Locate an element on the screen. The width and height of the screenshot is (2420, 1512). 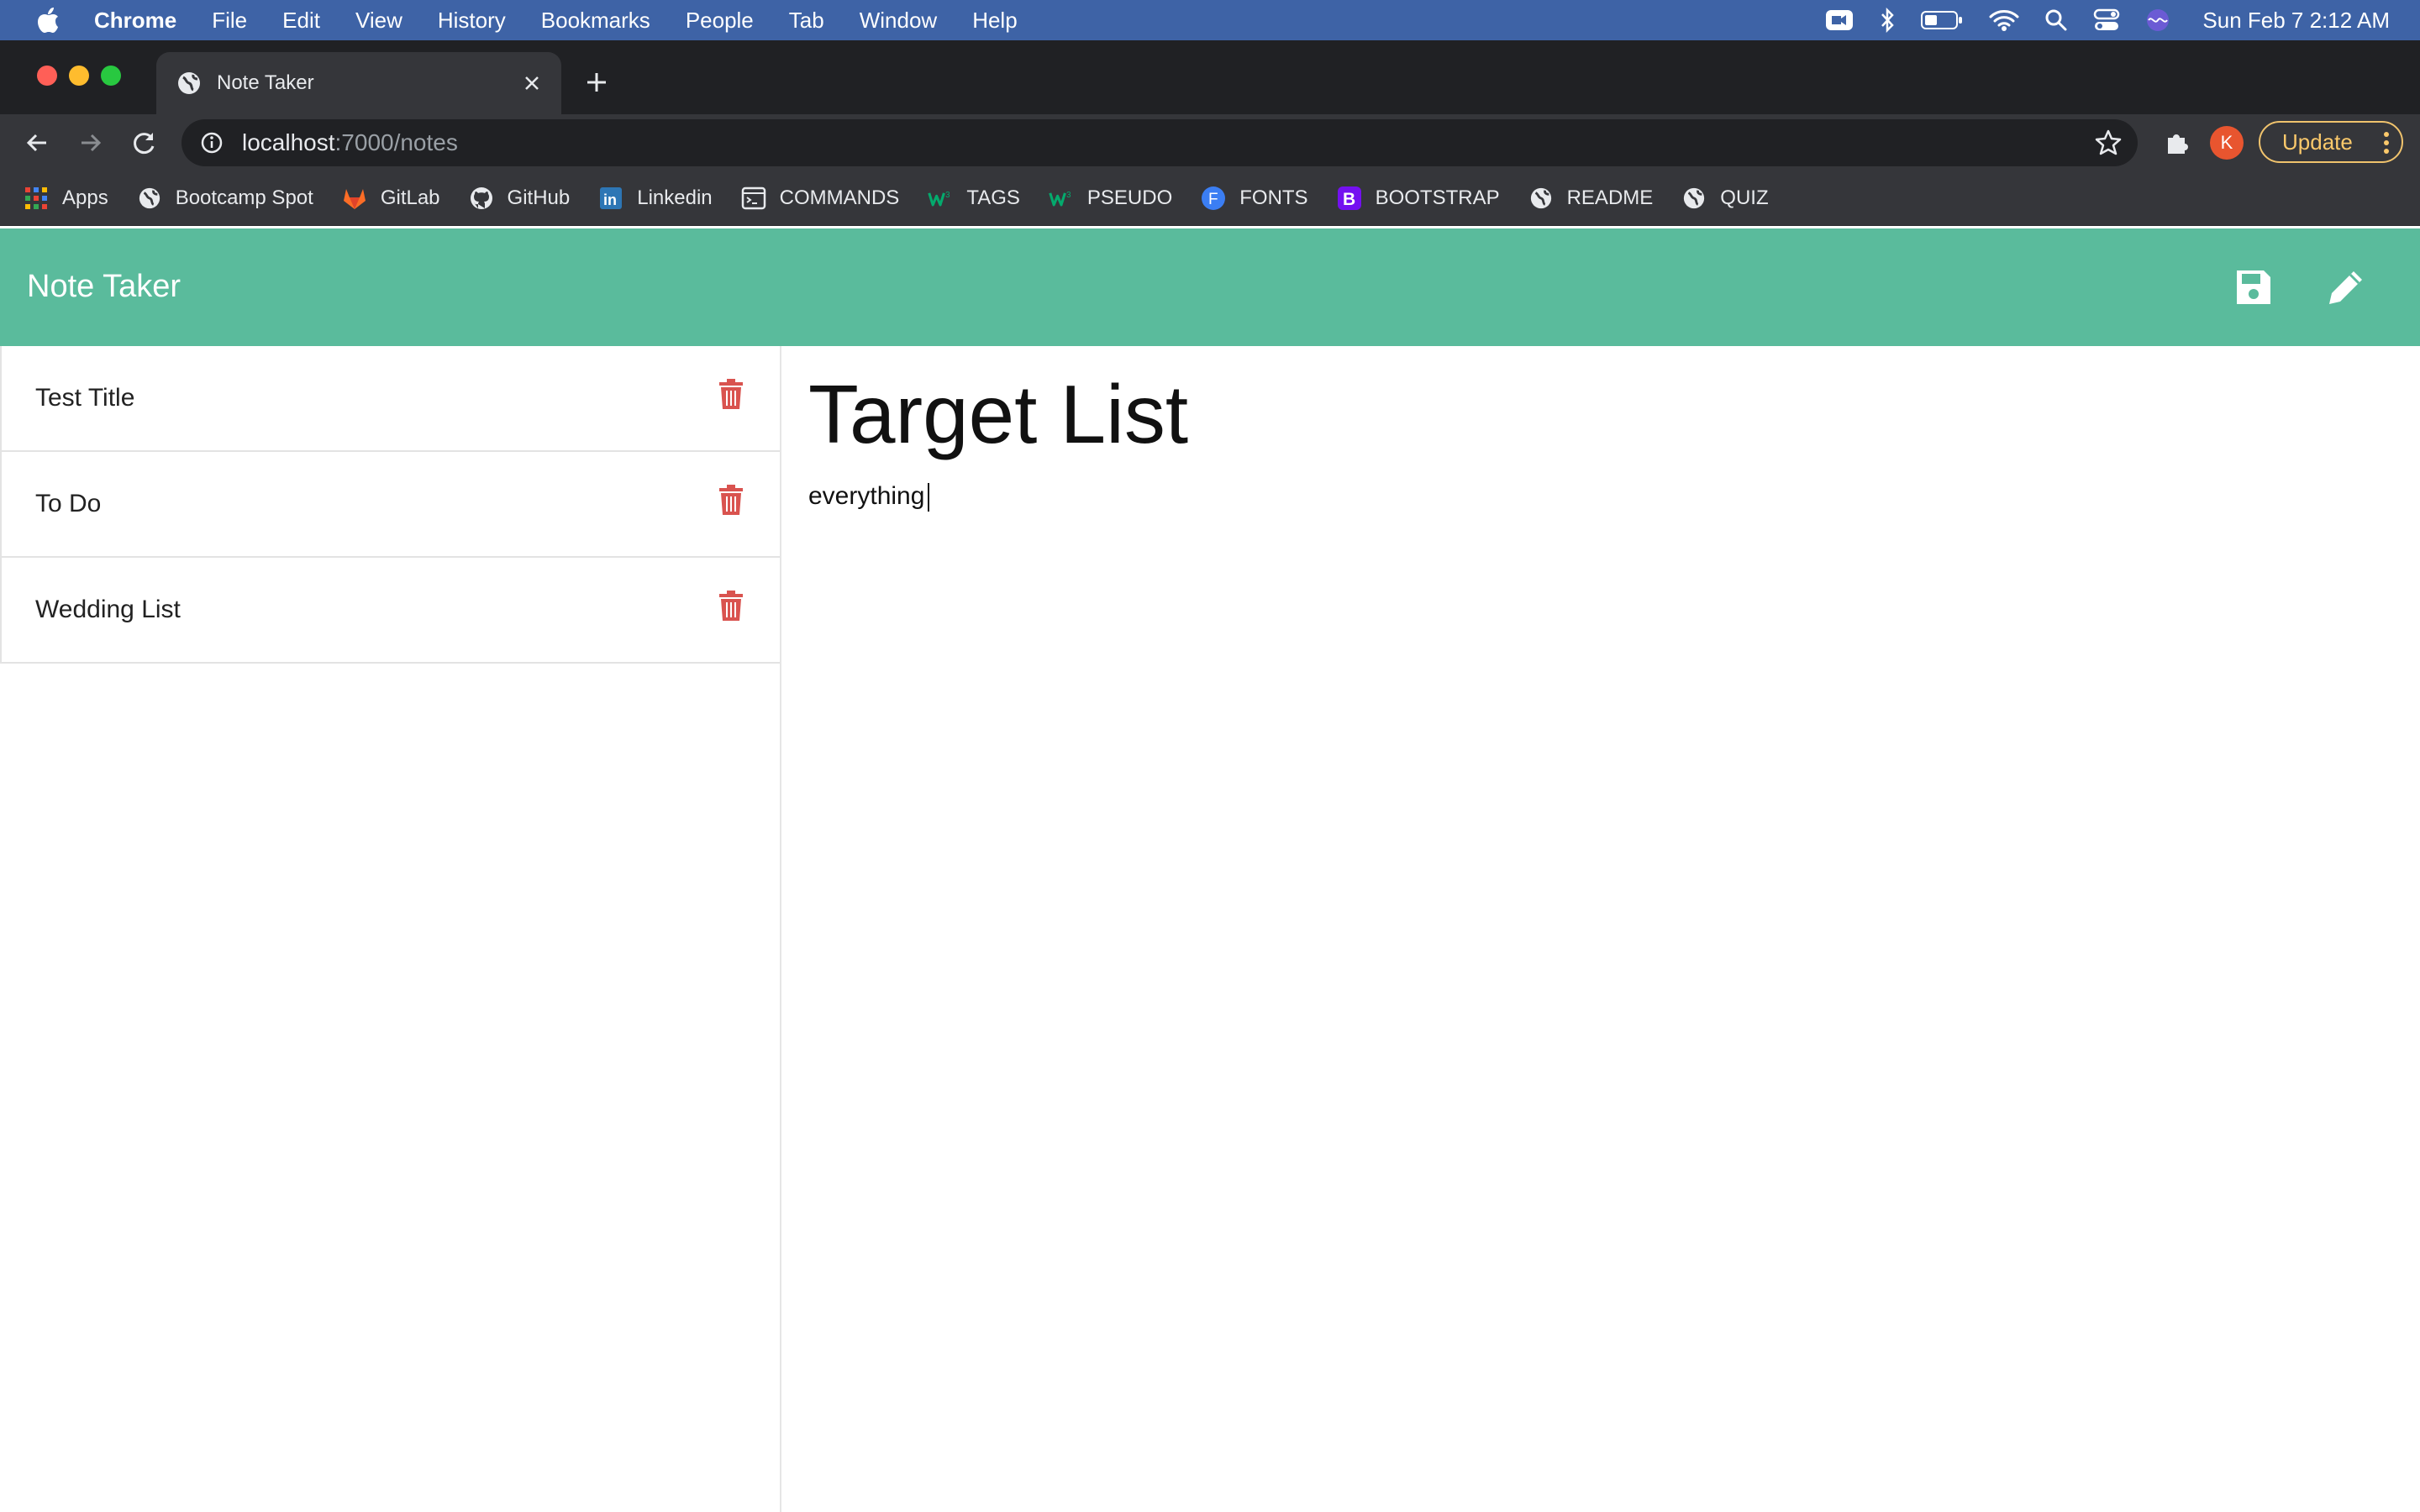
bookmark-tags: 3 TAGS is located at coordinates (974, 198).